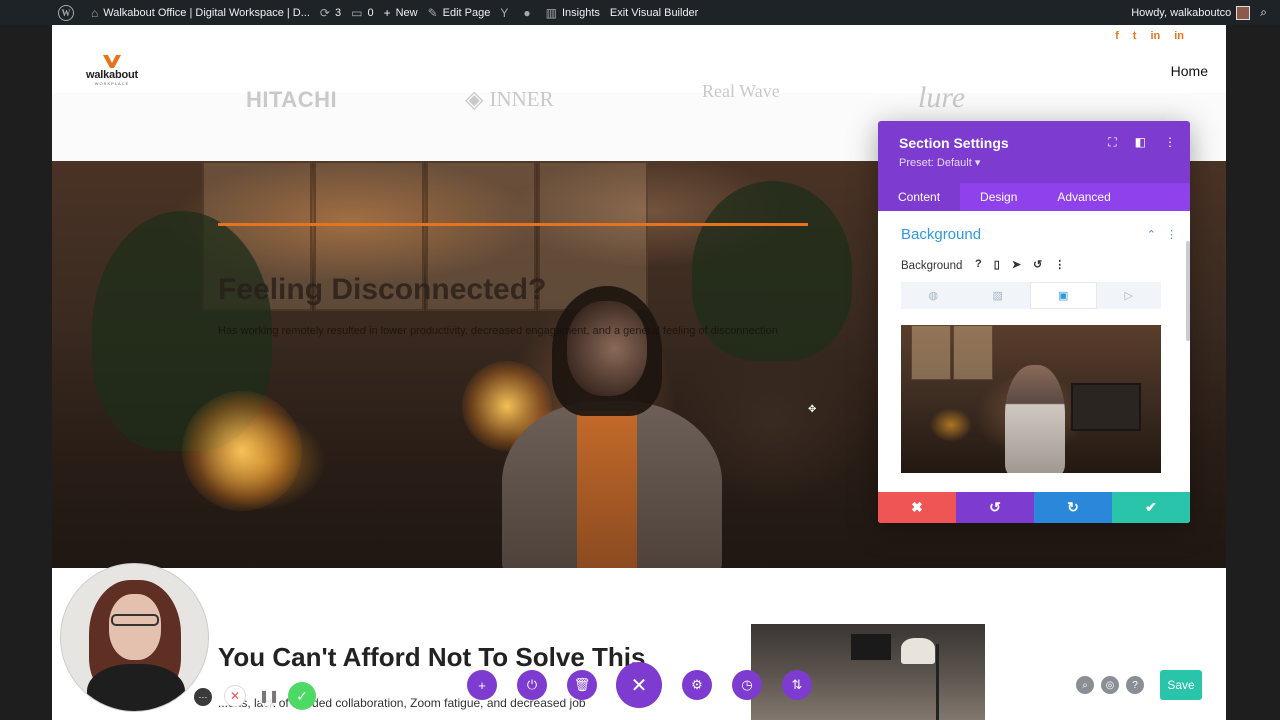  I want to click on twitter-icon: t, so click(1135, 36).